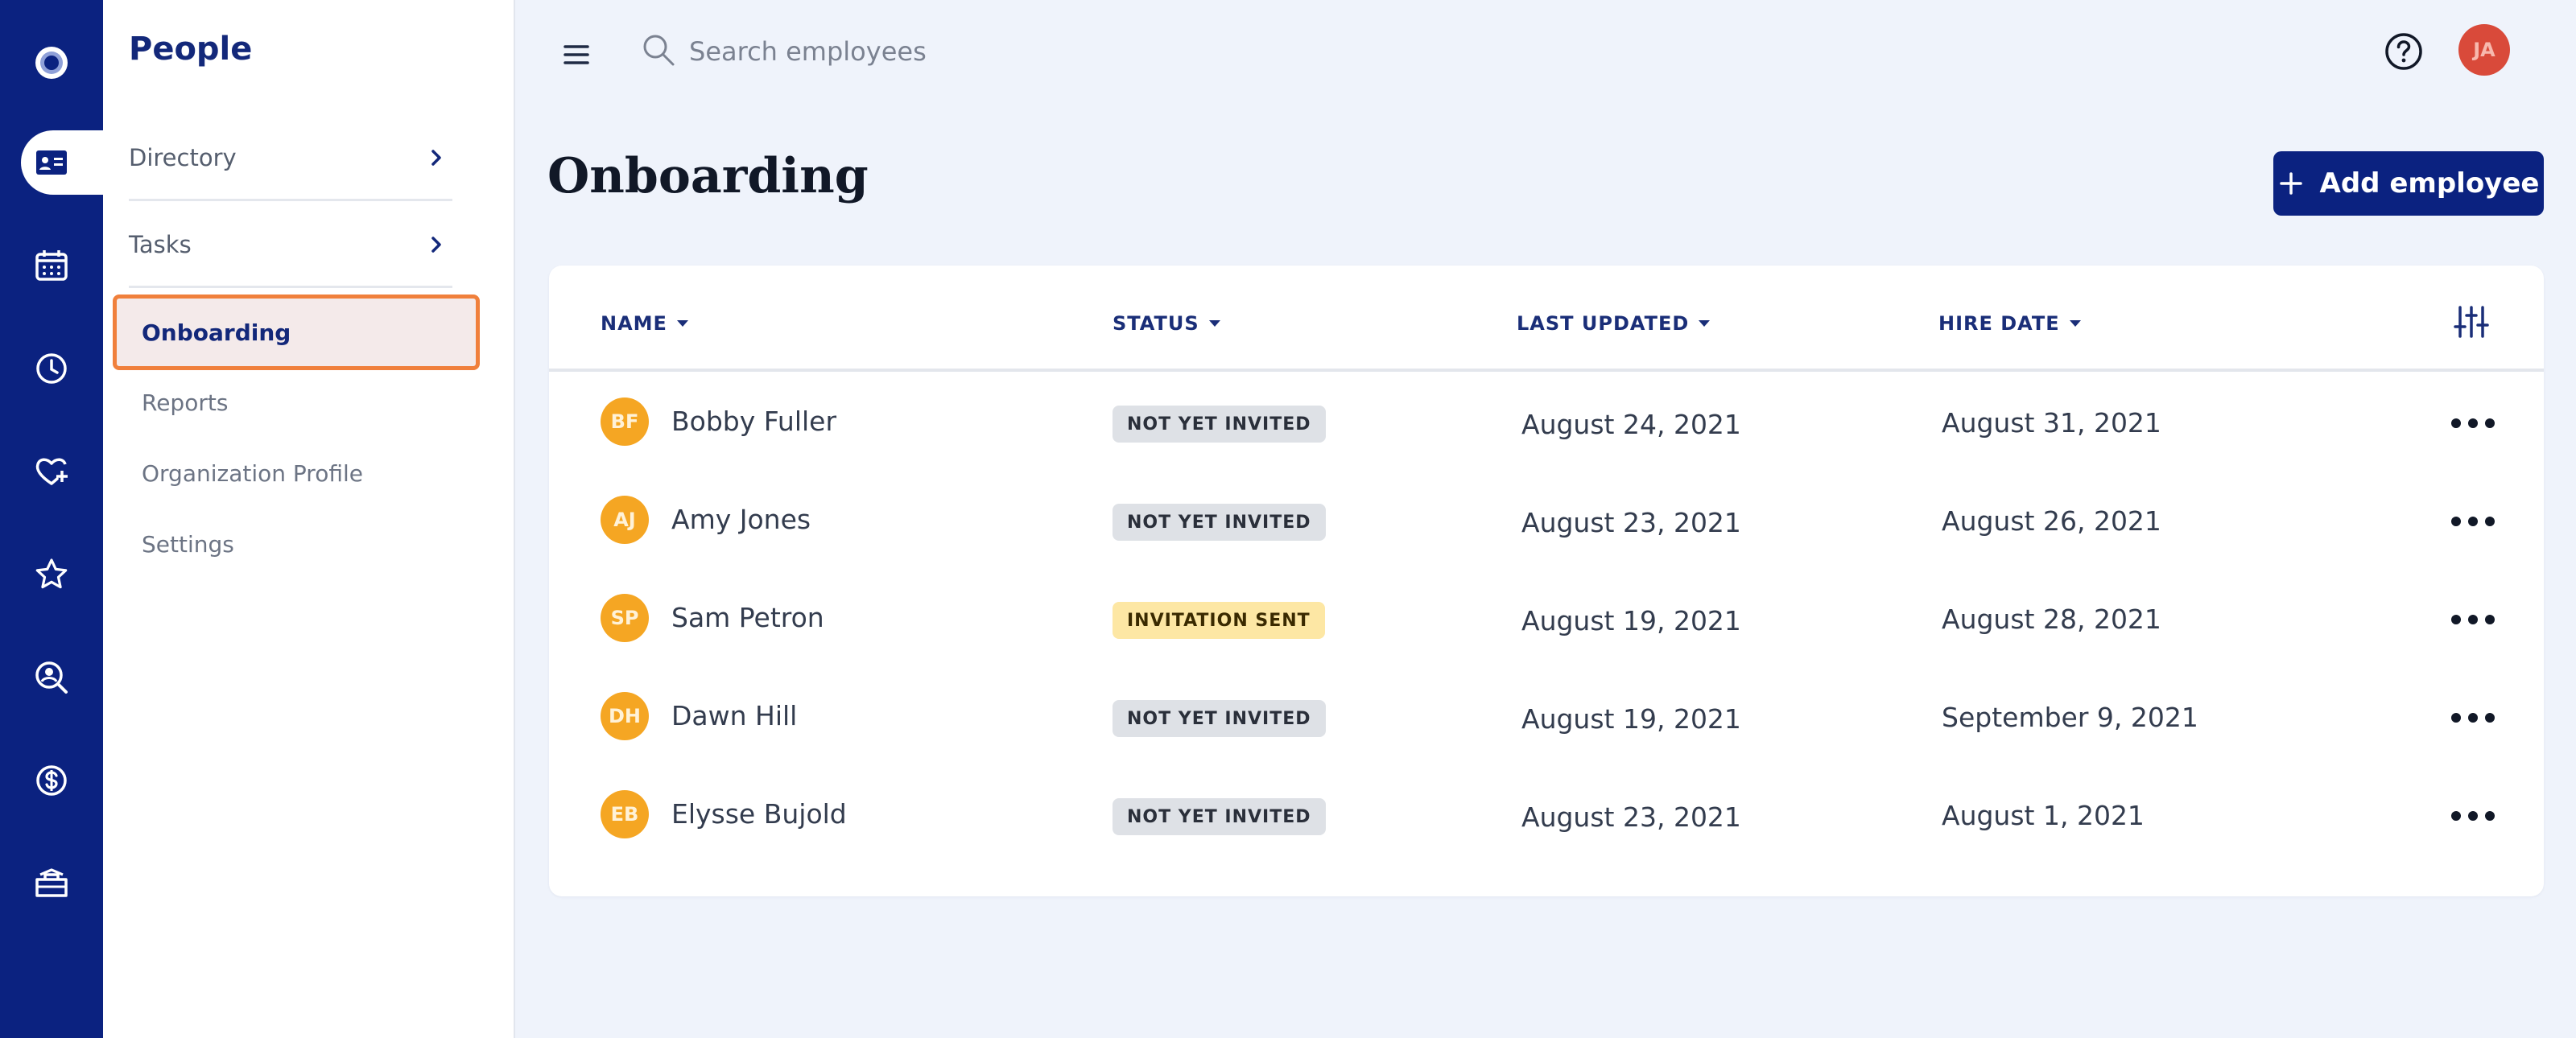  I want to click on sort-header-status: STATUS, so click(1166, 323).